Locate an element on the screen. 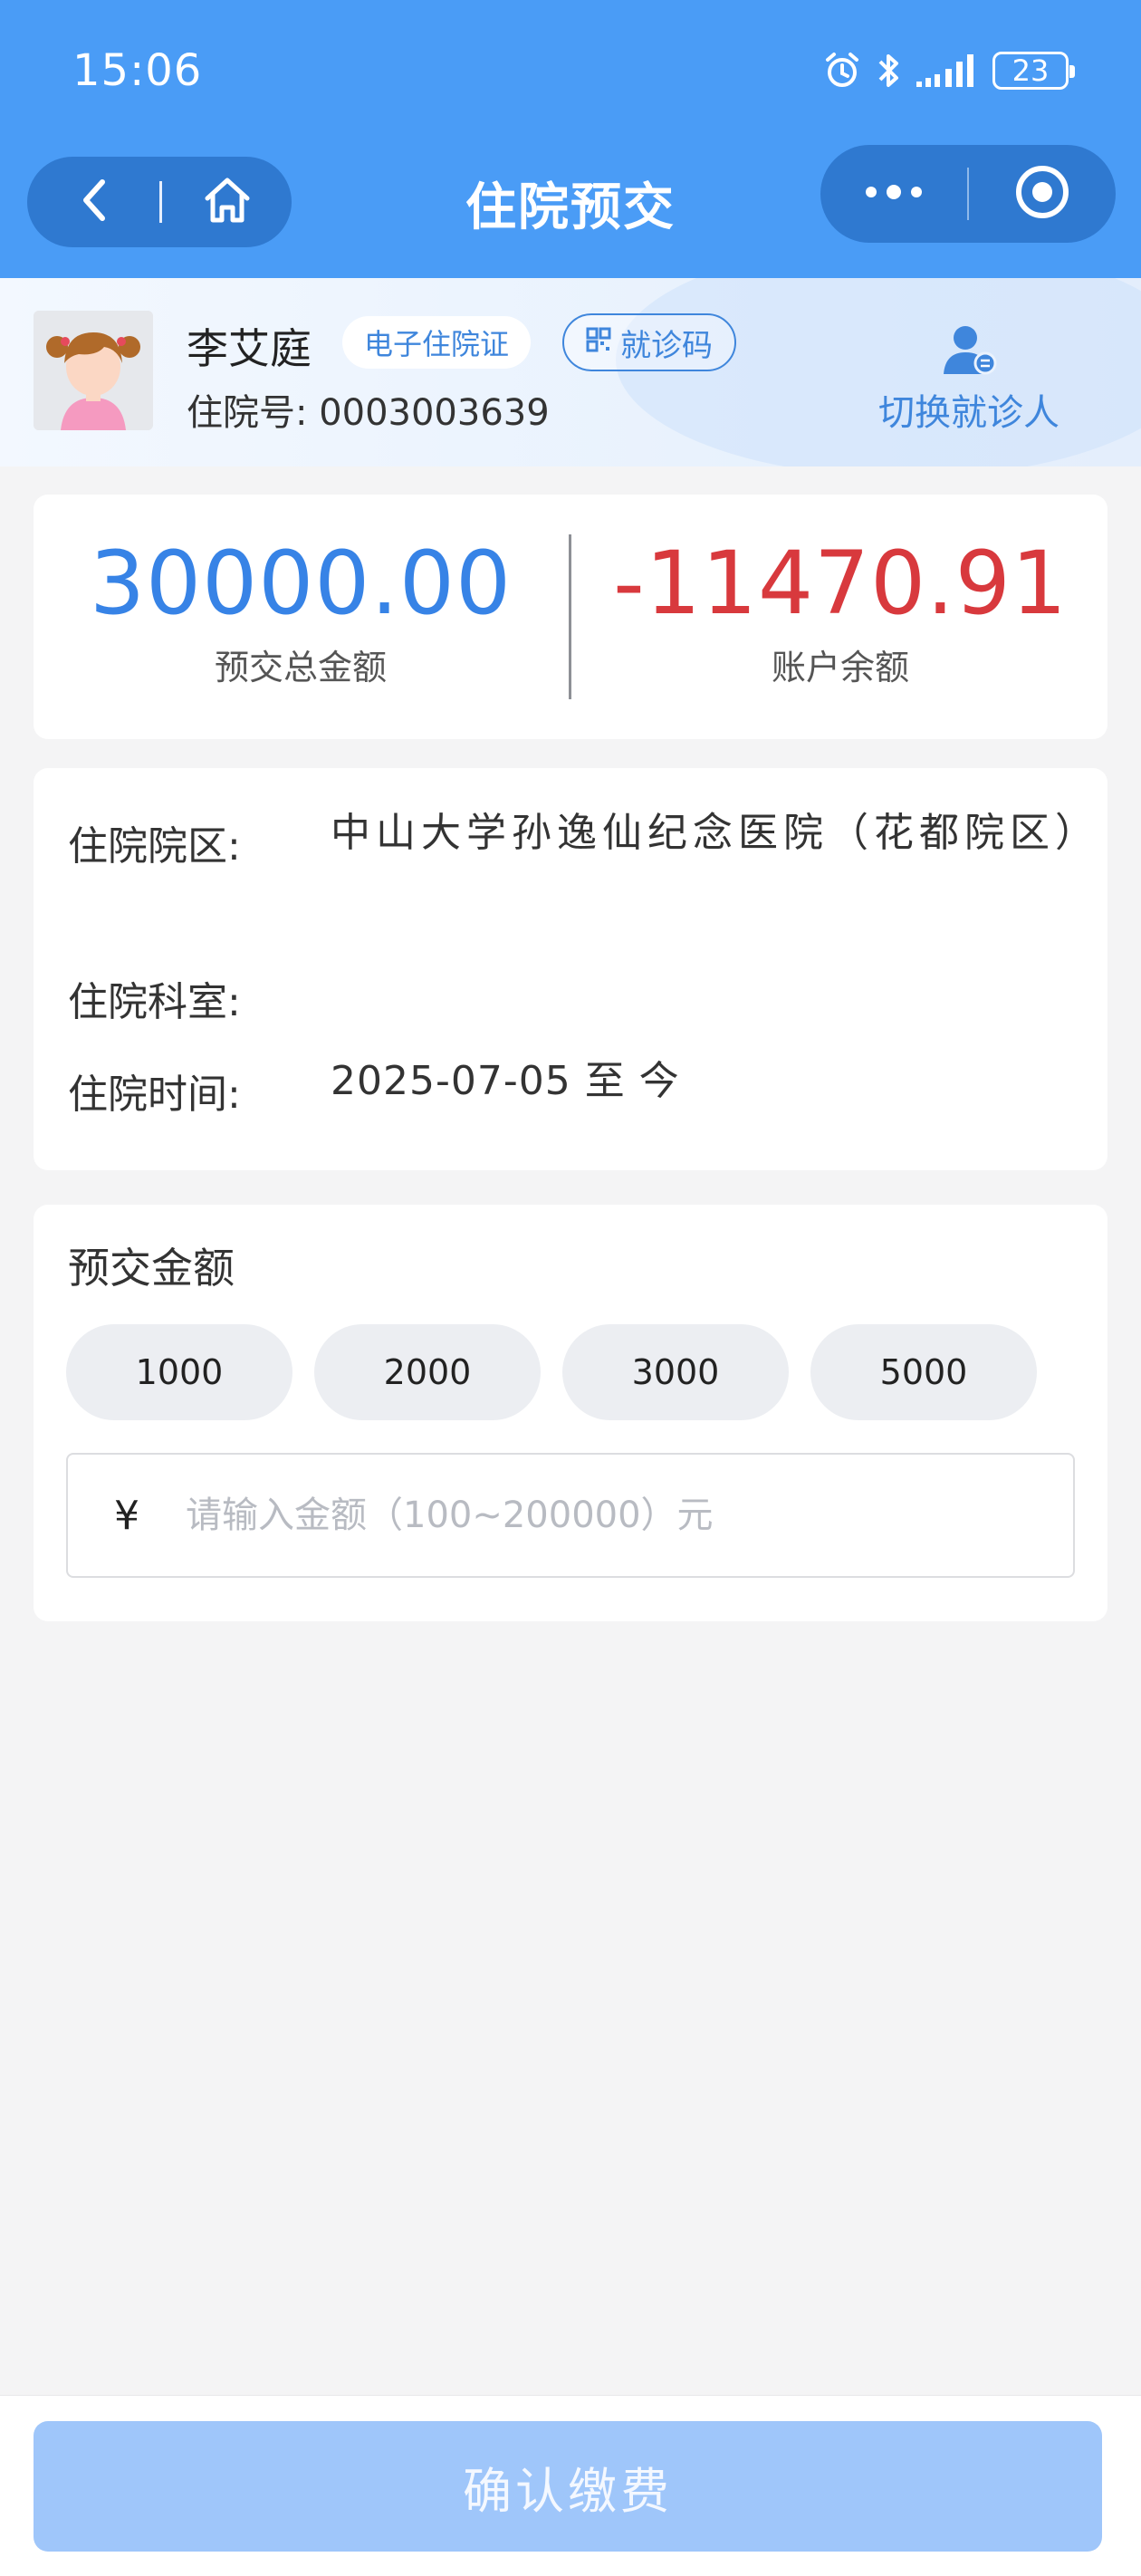  signal-icon is located at coordinates (948, 71).